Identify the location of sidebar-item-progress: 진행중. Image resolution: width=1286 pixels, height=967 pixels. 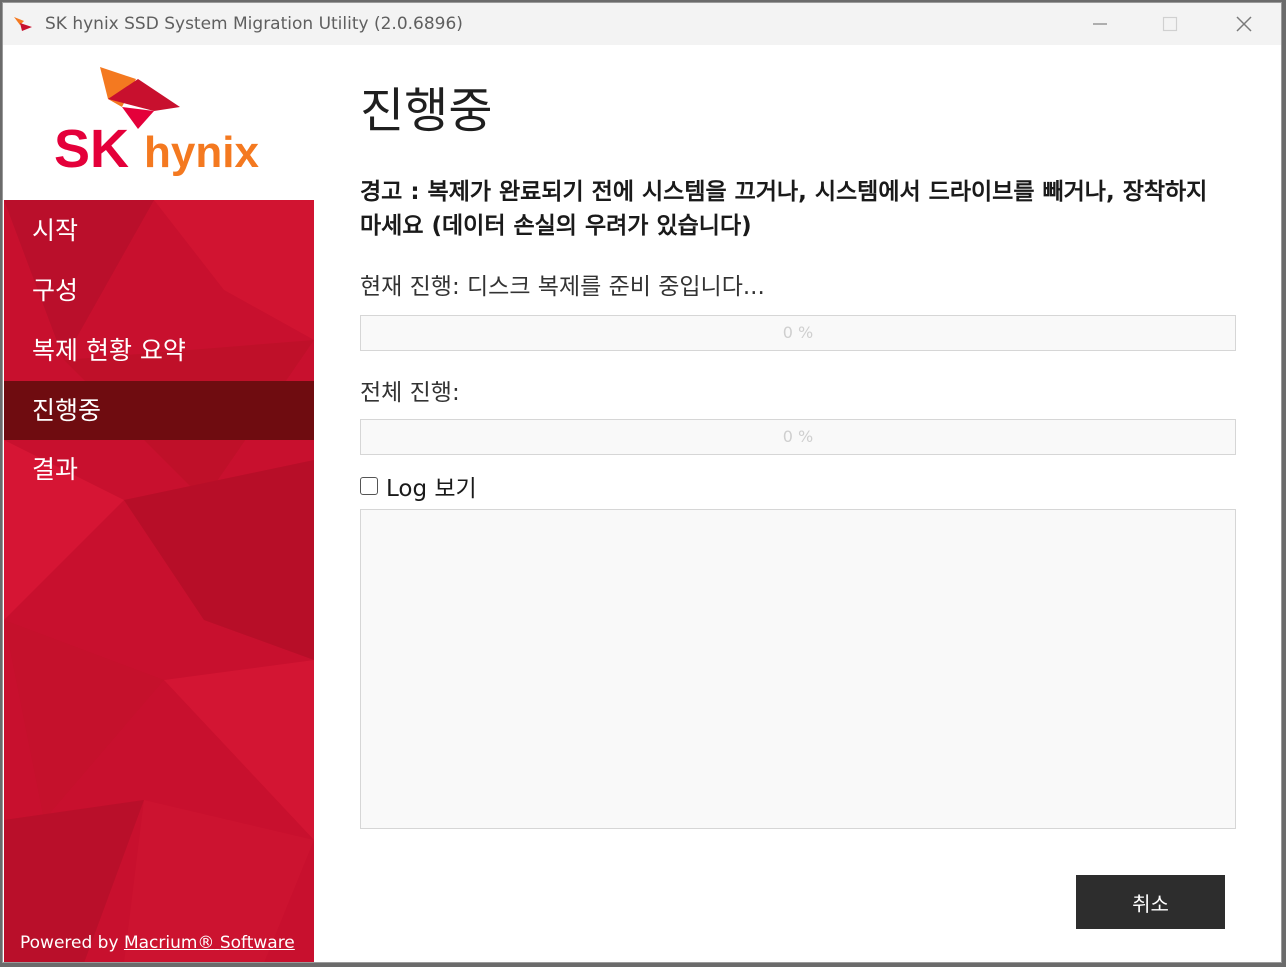
(159, 410).